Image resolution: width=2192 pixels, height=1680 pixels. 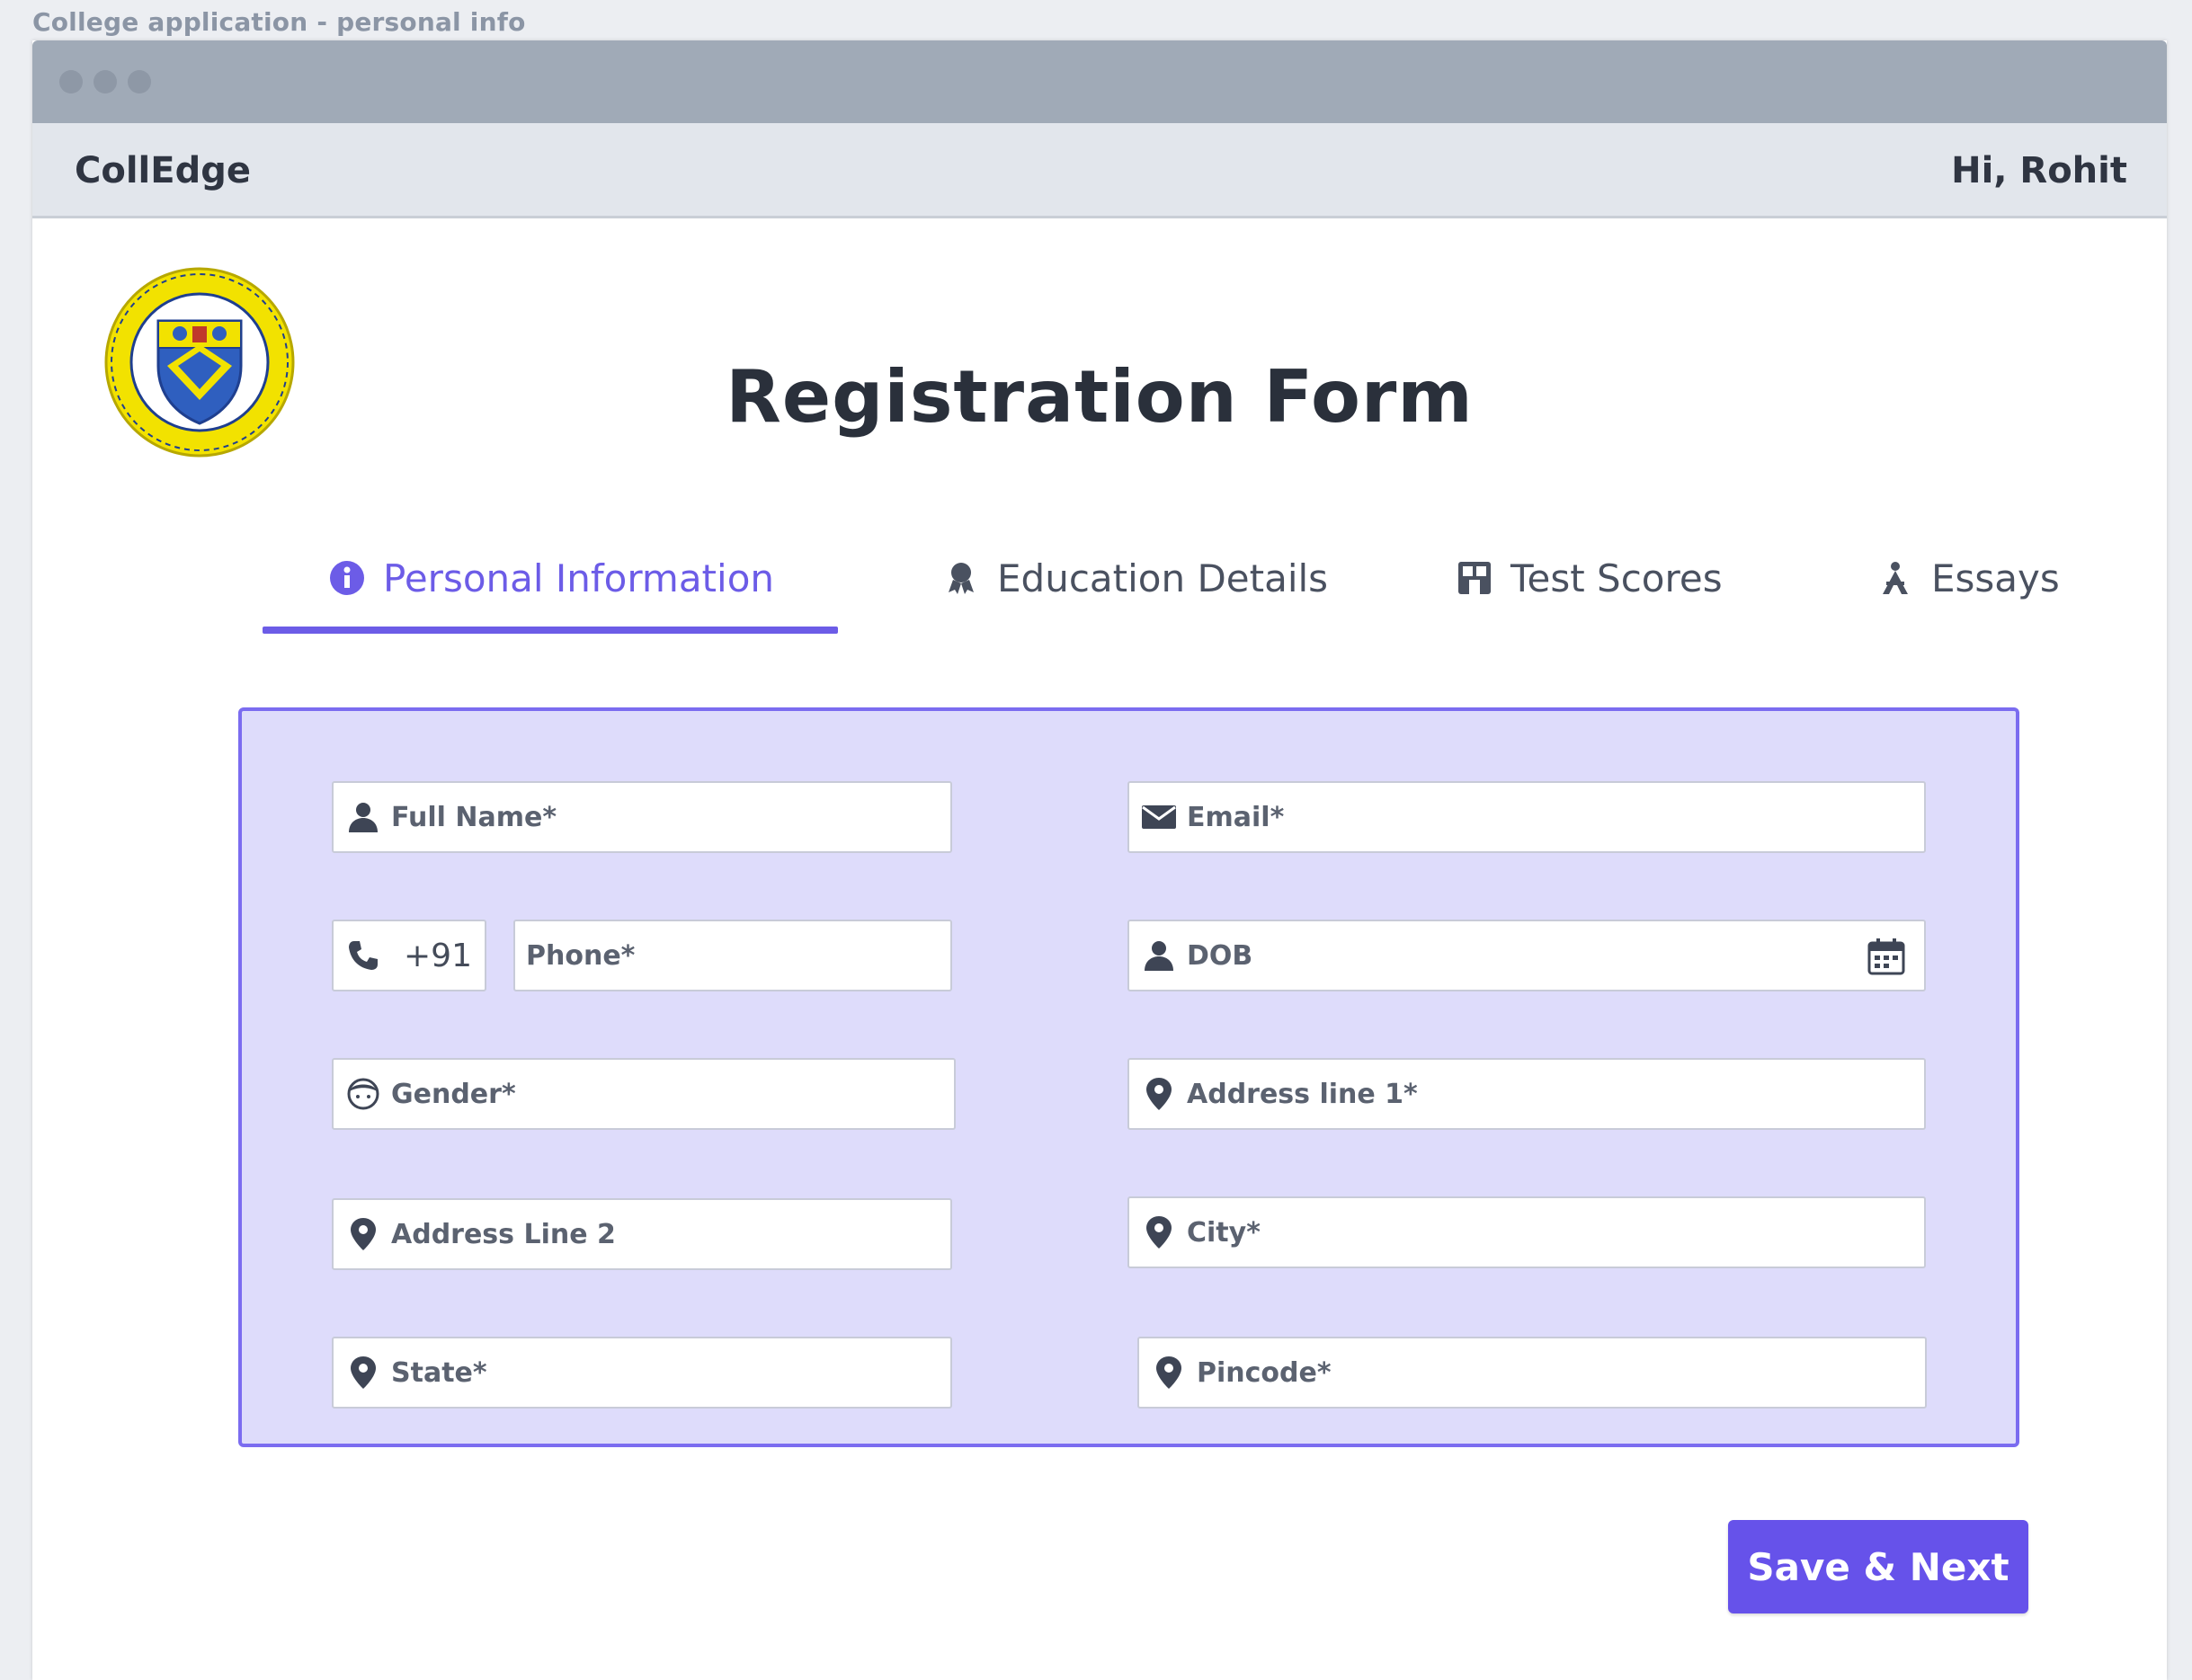 What do you see at coordinates (454, 1094) in the screenshot?
I see `gender-placeholder: Gender*` at bounding box center [454, 1094].